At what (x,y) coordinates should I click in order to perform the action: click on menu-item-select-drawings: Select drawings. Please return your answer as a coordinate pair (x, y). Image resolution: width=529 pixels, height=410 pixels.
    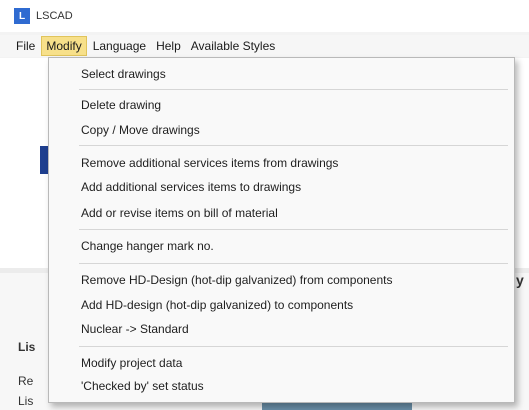
    Looking at the image, I should click on (123, 74).